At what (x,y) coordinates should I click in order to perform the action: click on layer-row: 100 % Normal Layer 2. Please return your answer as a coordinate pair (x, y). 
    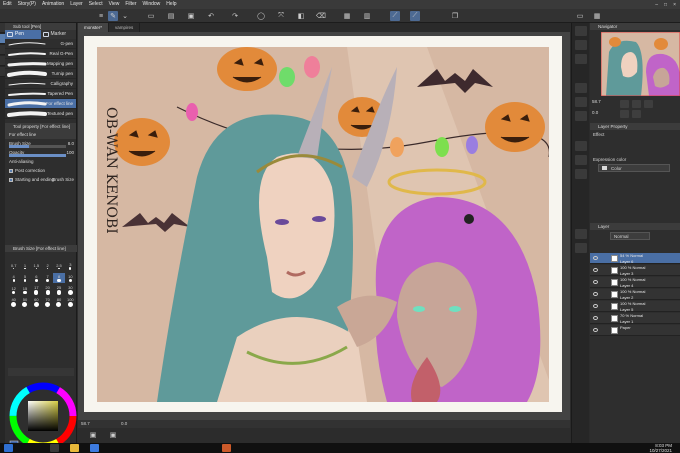
    Looking at the image, I should click on (635, 294).